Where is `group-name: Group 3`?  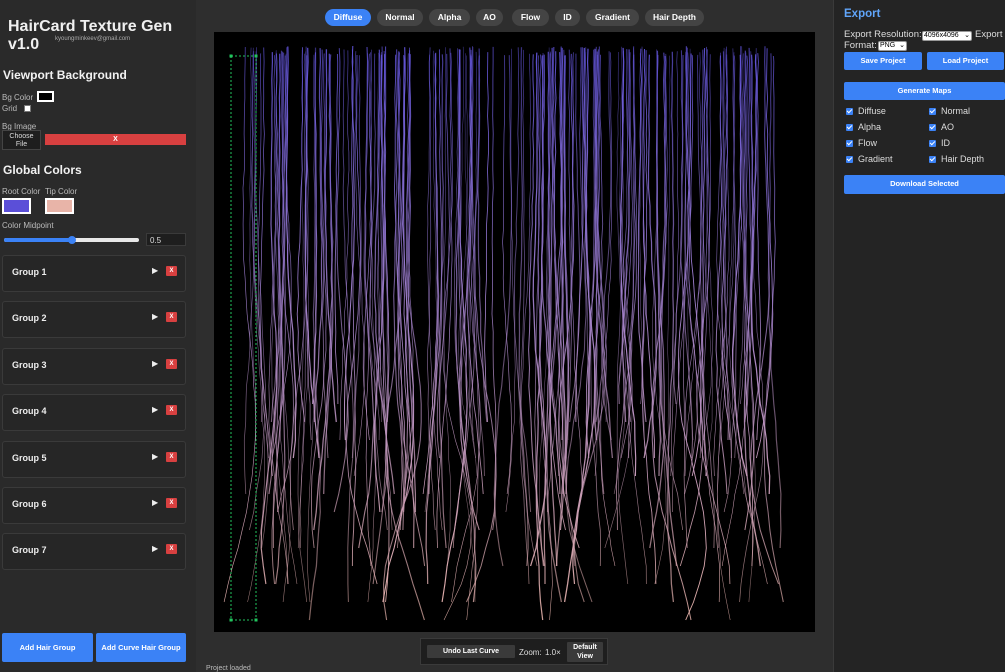
group-name: Group 3 is located at coordinates (29, 364).